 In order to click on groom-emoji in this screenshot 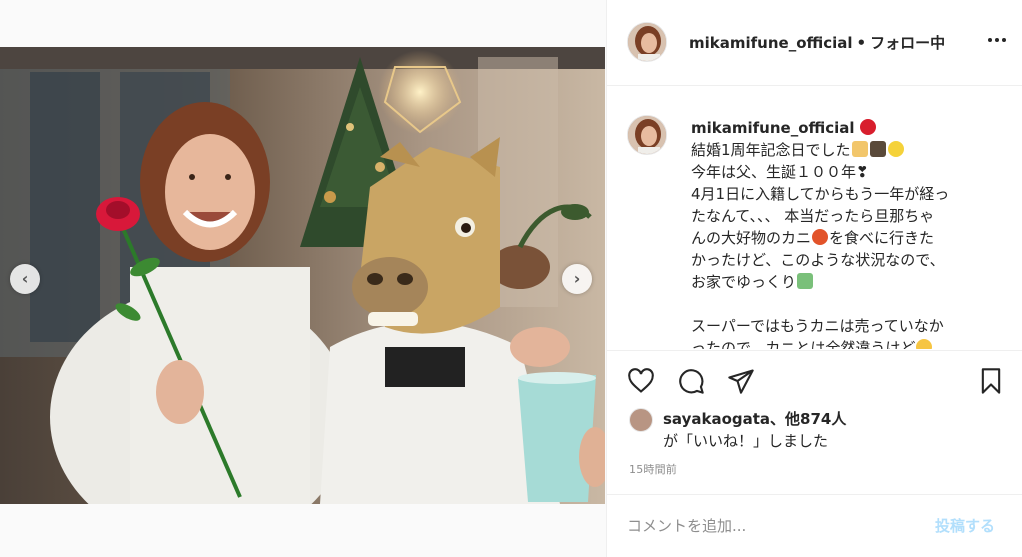, I will do `click(877, 149)`.